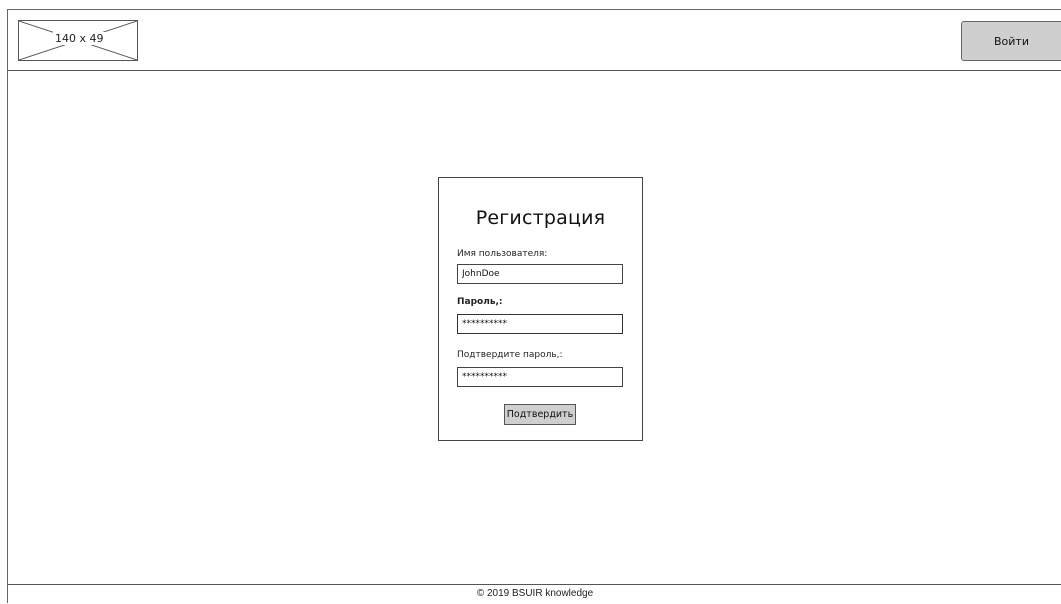 This screenshot has height=604, width=1061. I want to click on login-button: Войти, so click(1011, 41).